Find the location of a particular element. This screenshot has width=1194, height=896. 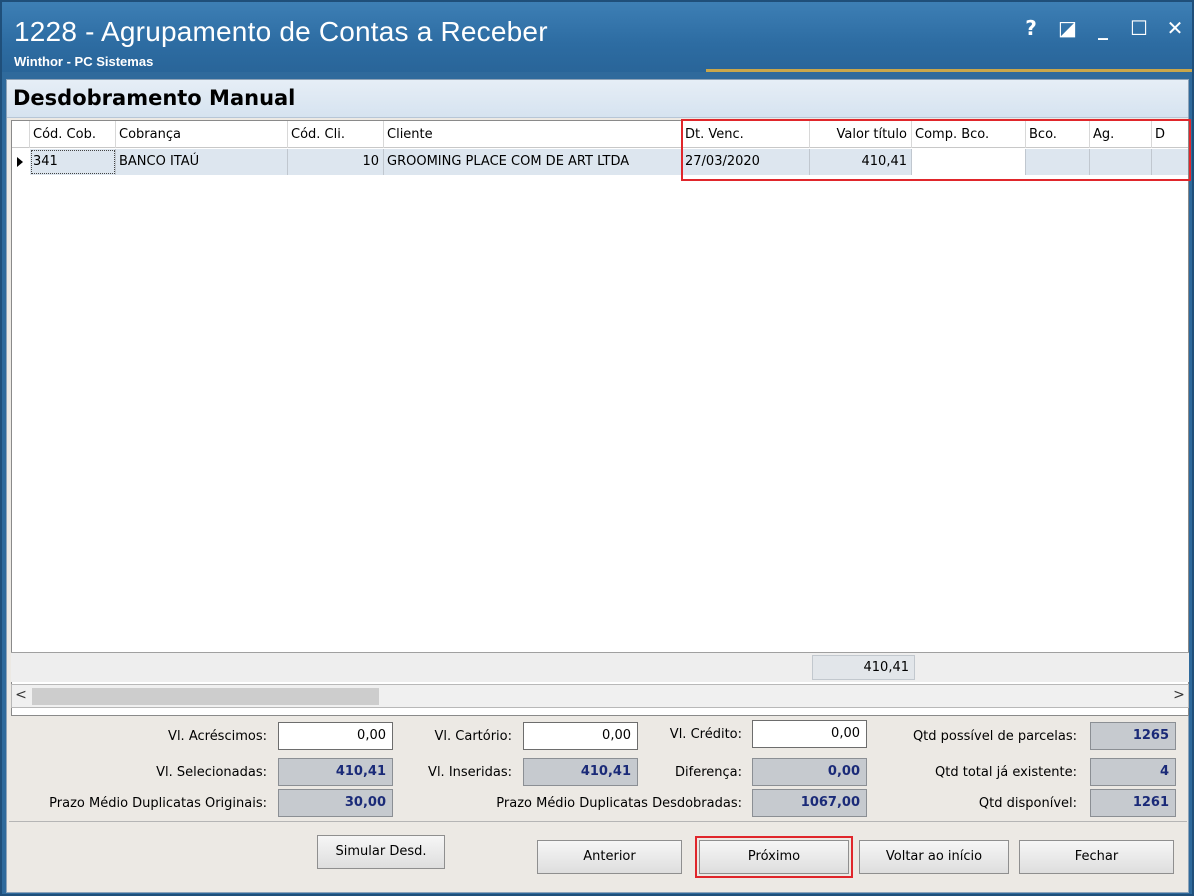

maximize-icon: ☐ is located at coordinates (1139, 28).